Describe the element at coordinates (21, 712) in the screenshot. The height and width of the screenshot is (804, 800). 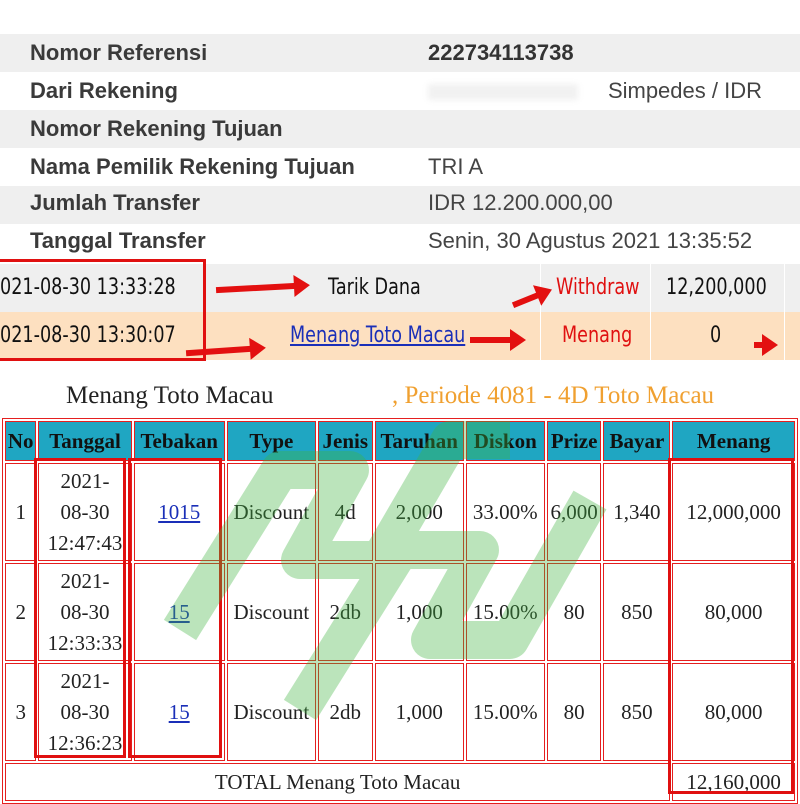
I see `row-no: 3` at that location.